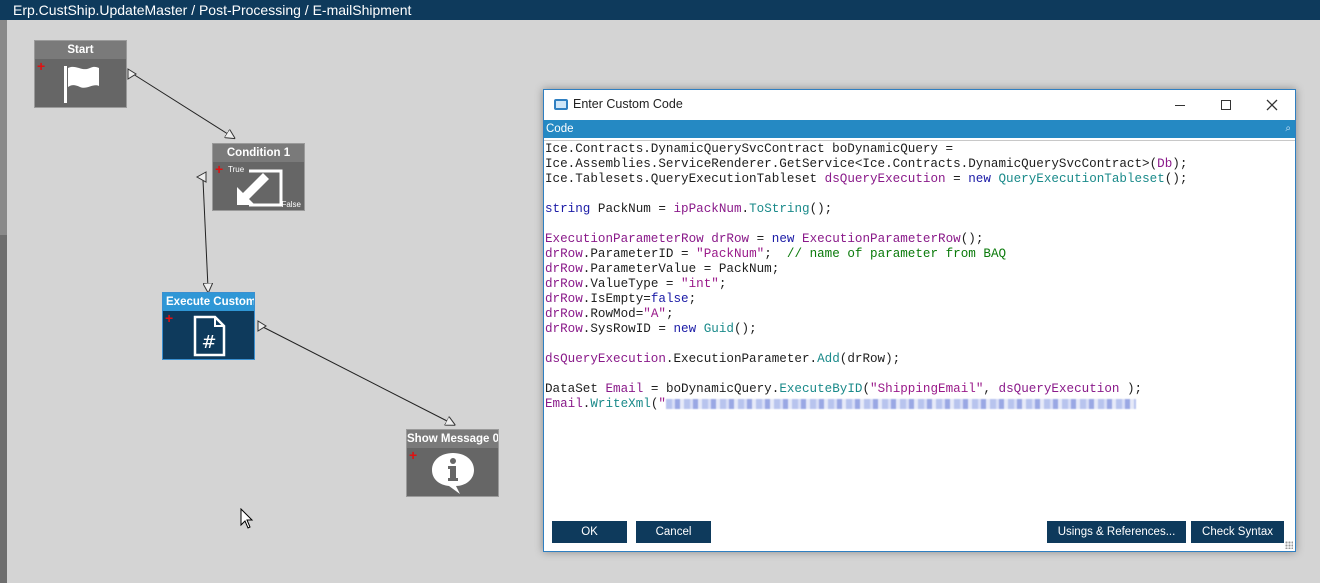  I want to click on connector-start-to-condition, so click(181, 104).